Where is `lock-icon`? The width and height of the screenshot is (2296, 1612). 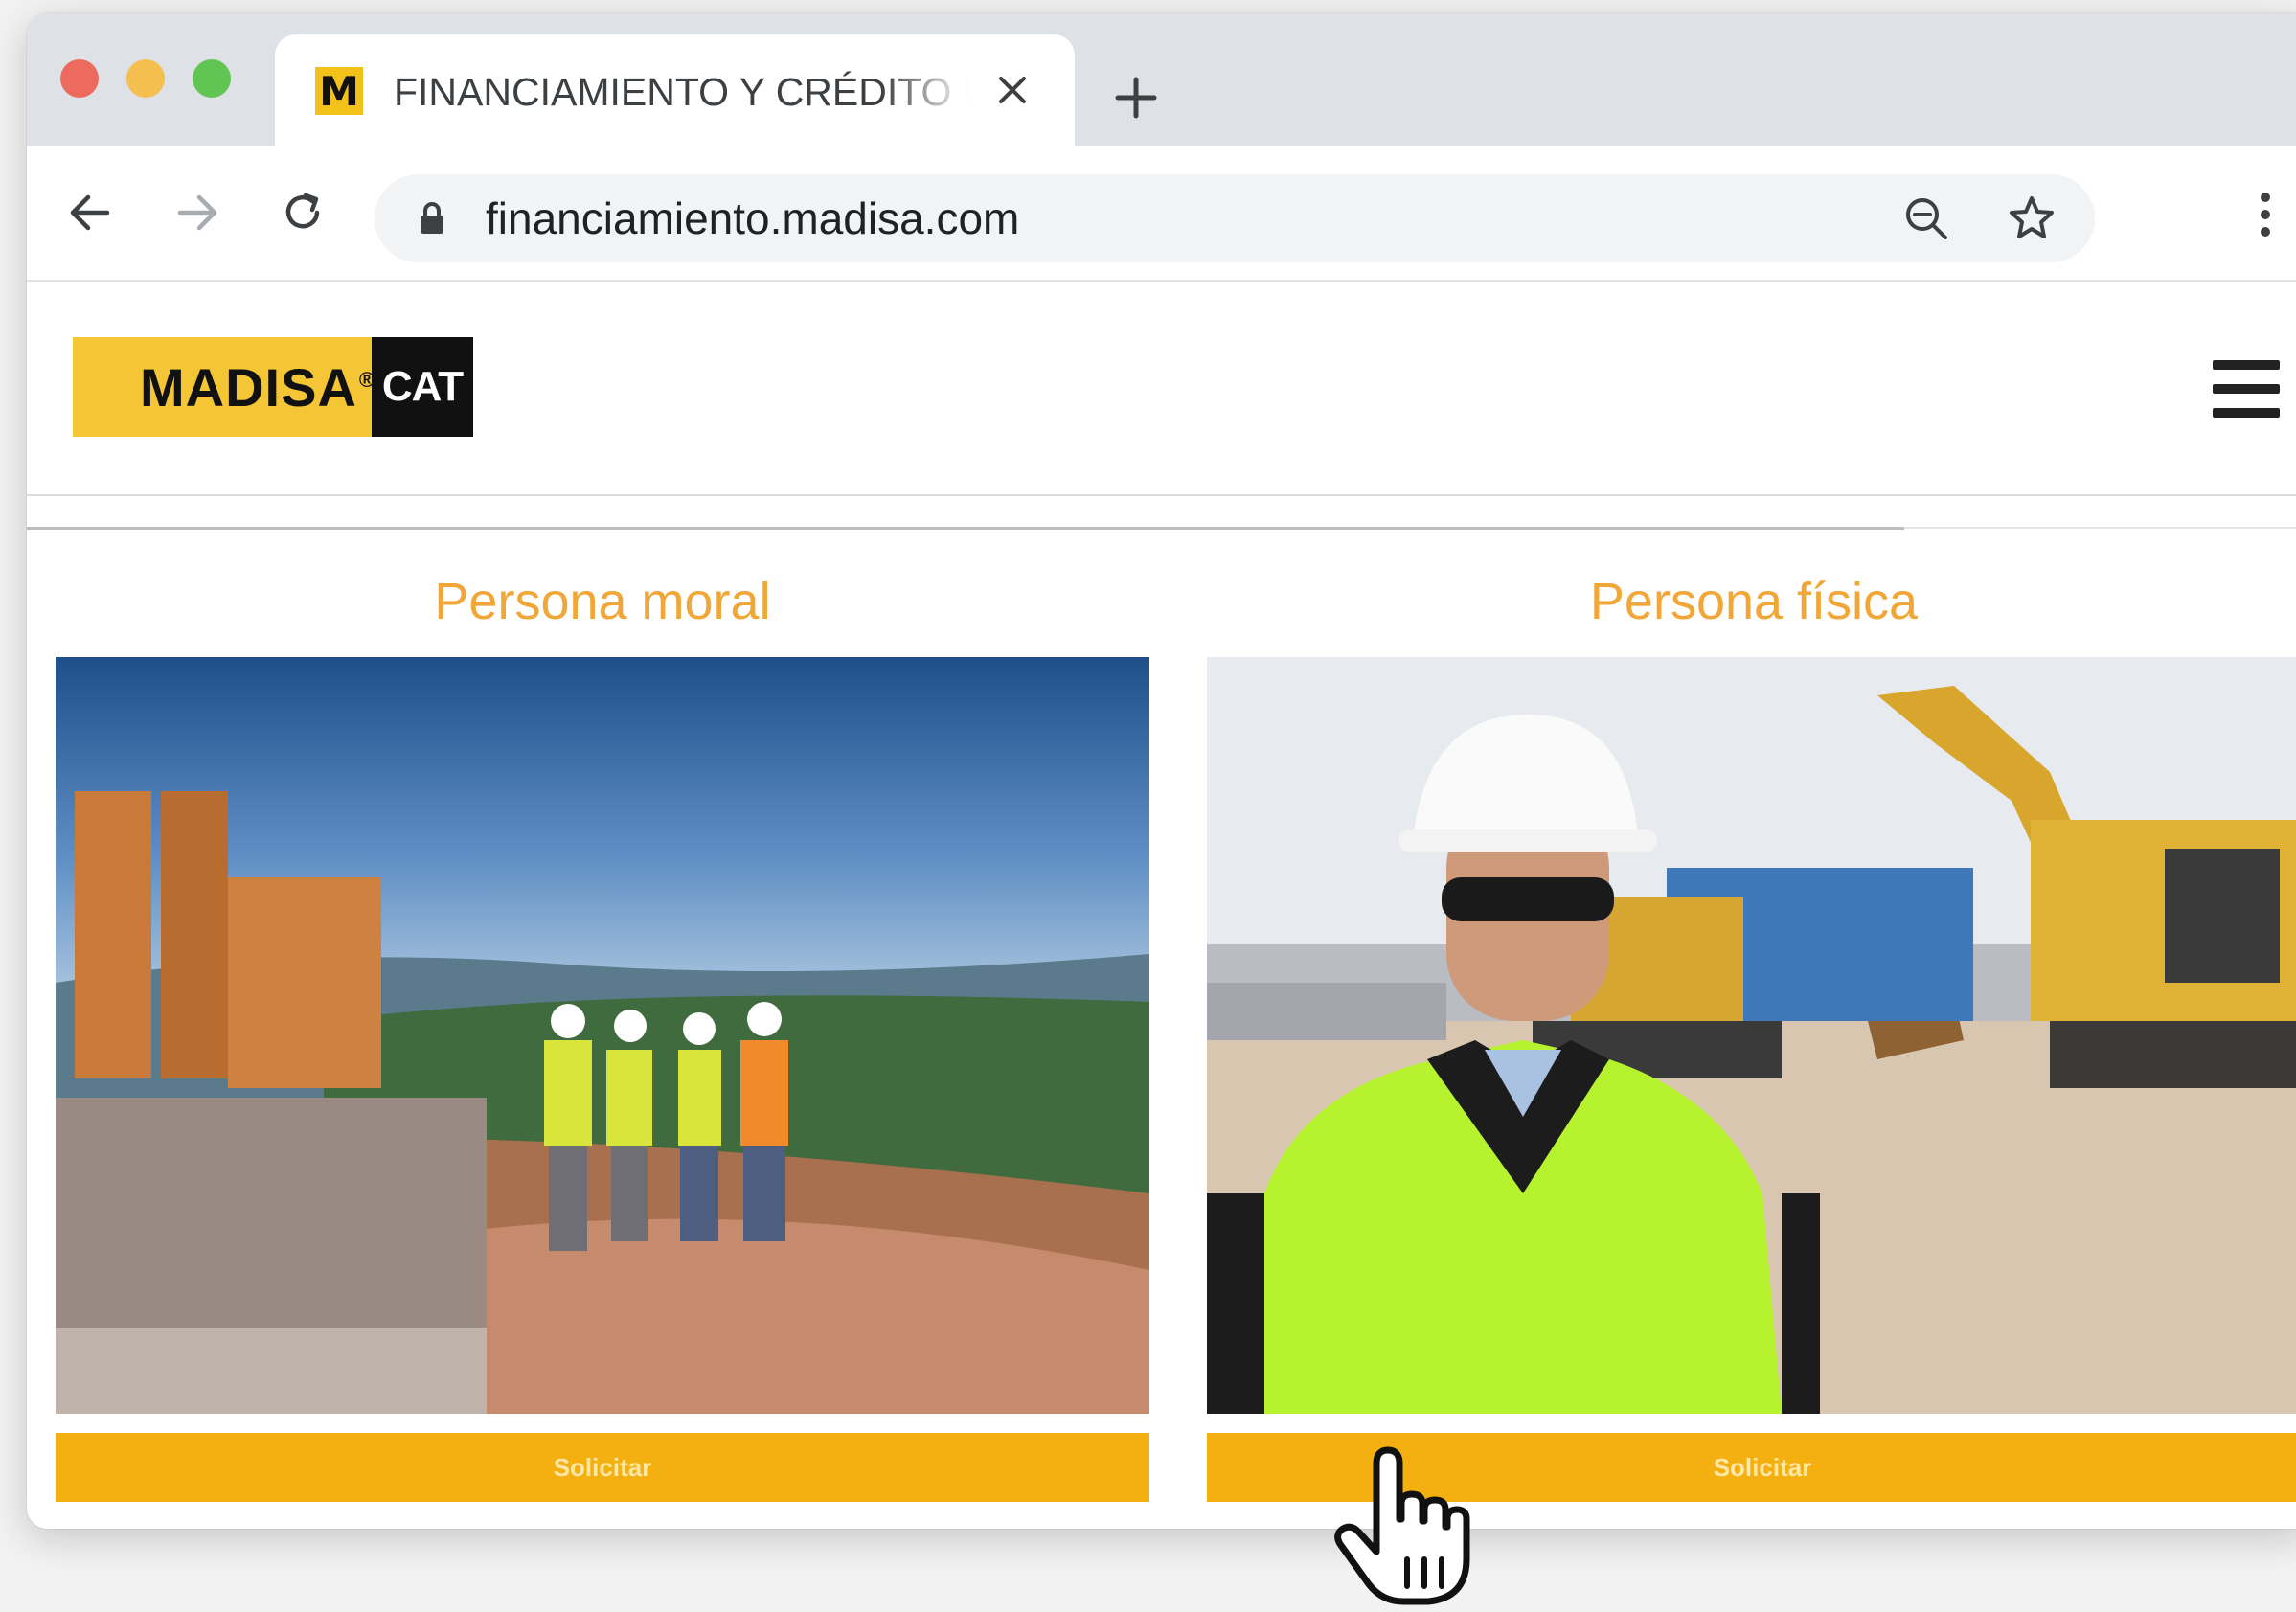 lock-icon is located at coordinates (432, 218).